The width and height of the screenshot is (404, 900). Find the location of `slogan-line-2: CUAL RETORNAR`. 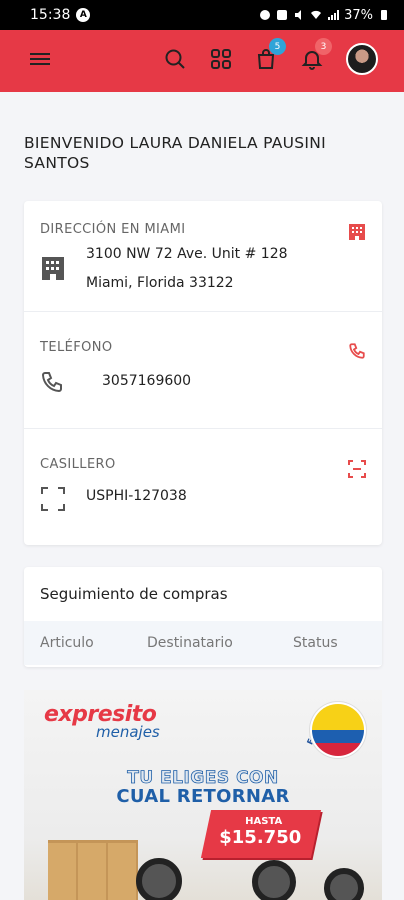

slogan-line-2: CUAL RETORNAR is located at coordinates (203, 796).